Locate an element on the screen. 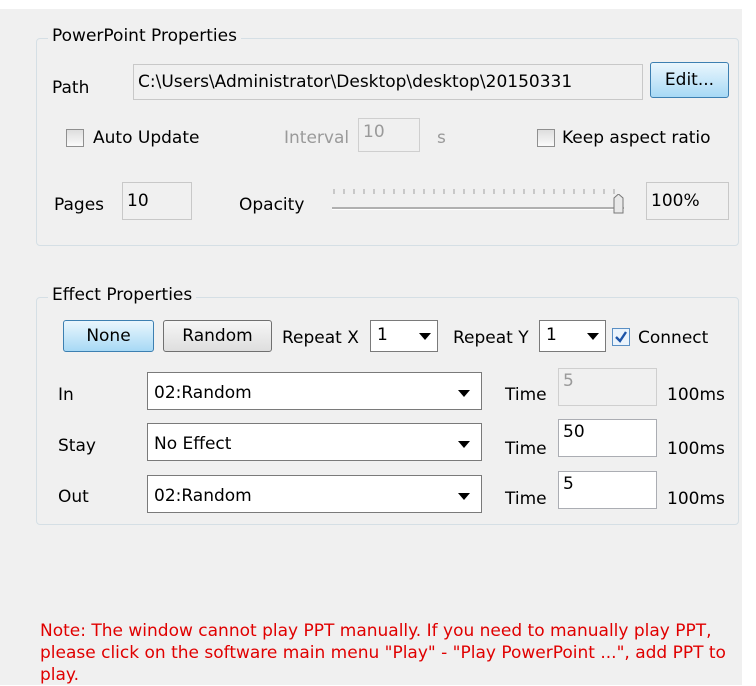  out-time-label: Time is located at coordinates (526, 499).